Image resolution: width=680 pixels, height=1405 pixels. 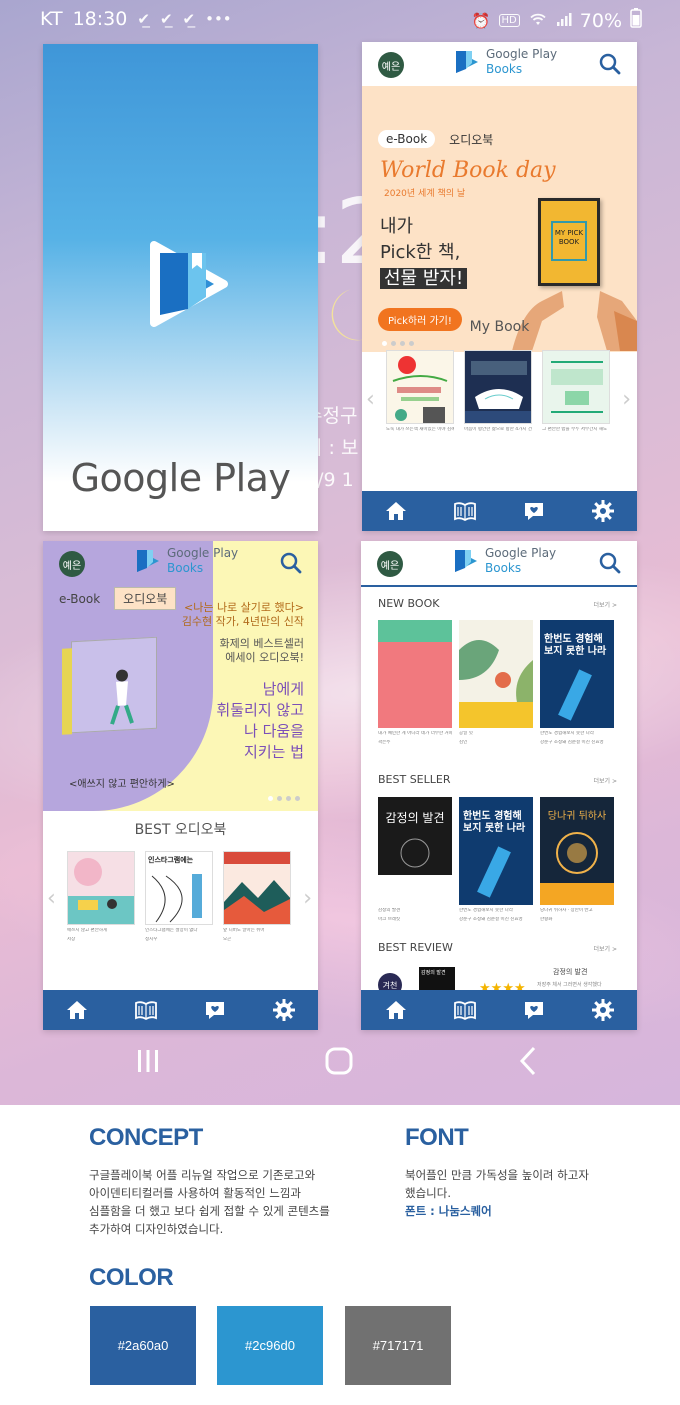 What do you see at coordinates (274, 752) in the screenshot?
I see `banner-big4: 지키는 법` at bounding box center [274, 752].